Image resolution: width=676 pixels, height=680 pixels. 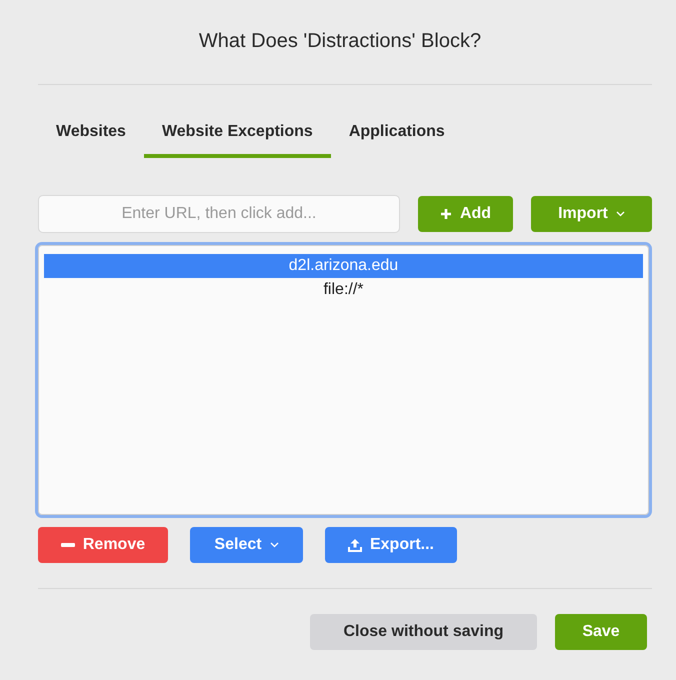 I want to click on plus-icon, so click(x=446, y=214).